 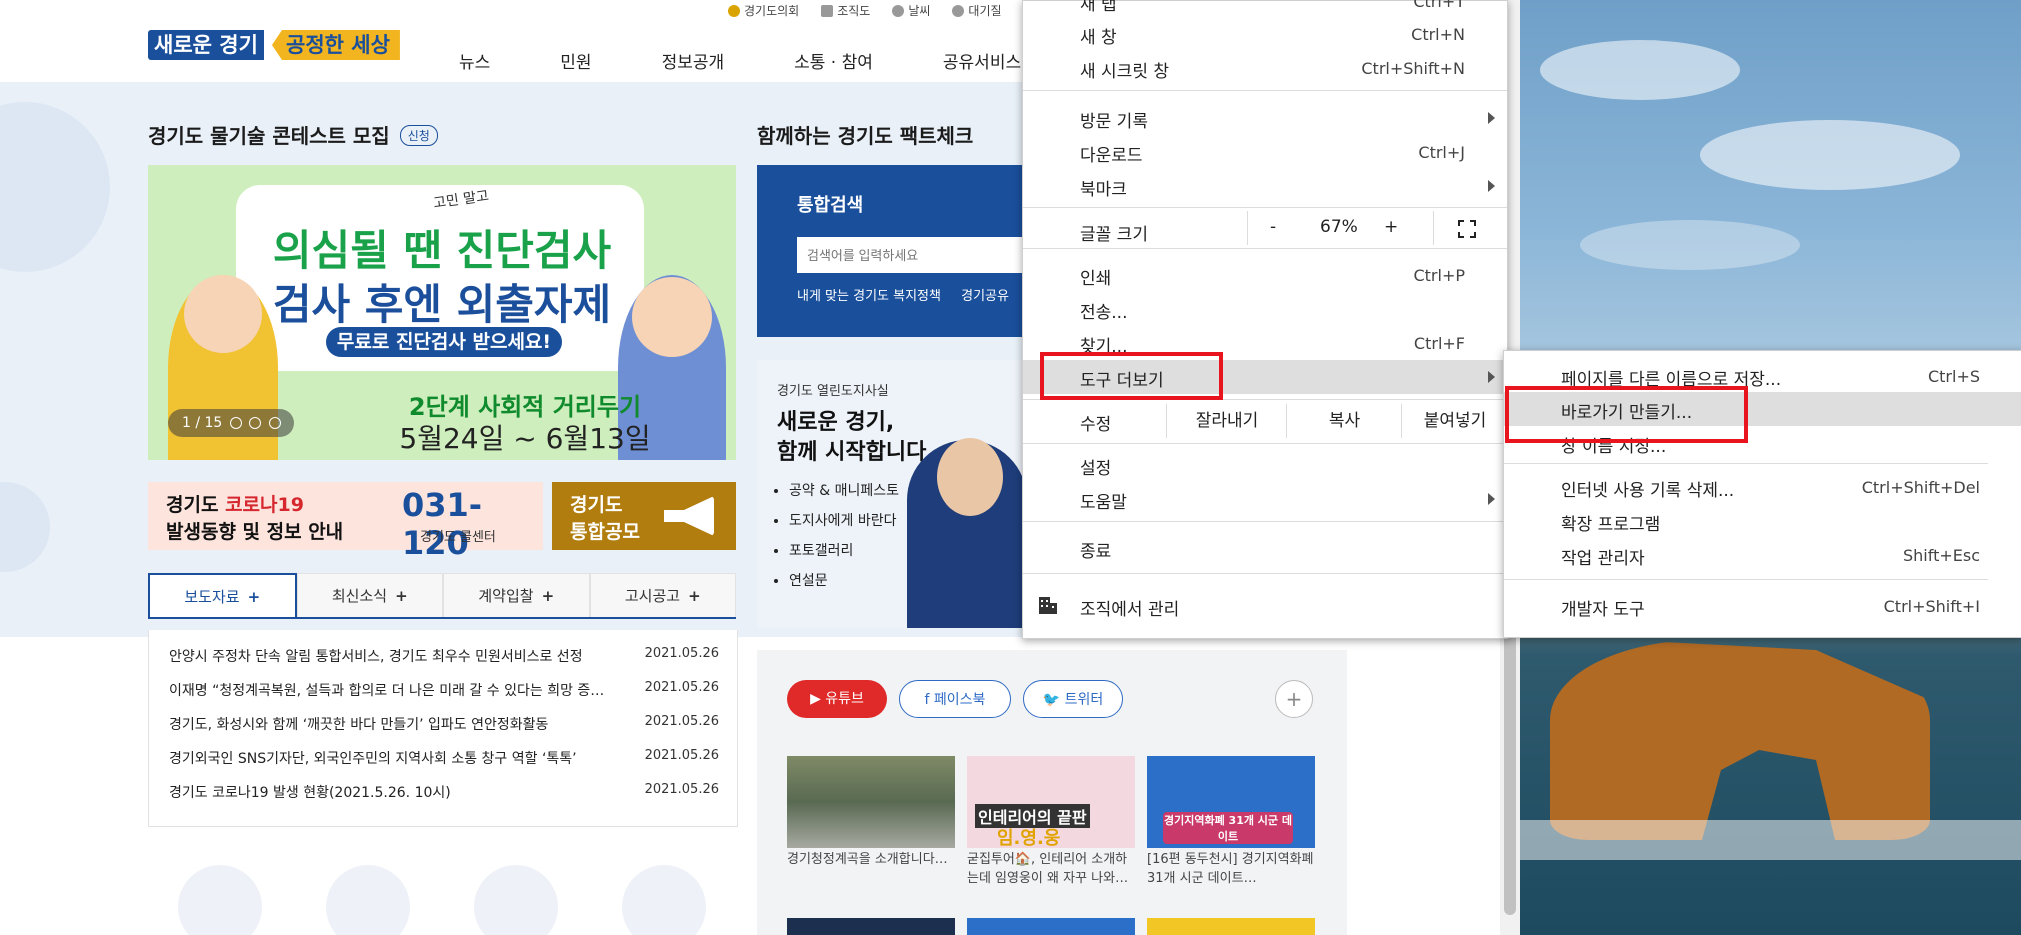 What do you see at coordinates (837, 699) in the screenshot?
I see `youtube-button: ▶ 유튜브` at bounding box center [837, 699].